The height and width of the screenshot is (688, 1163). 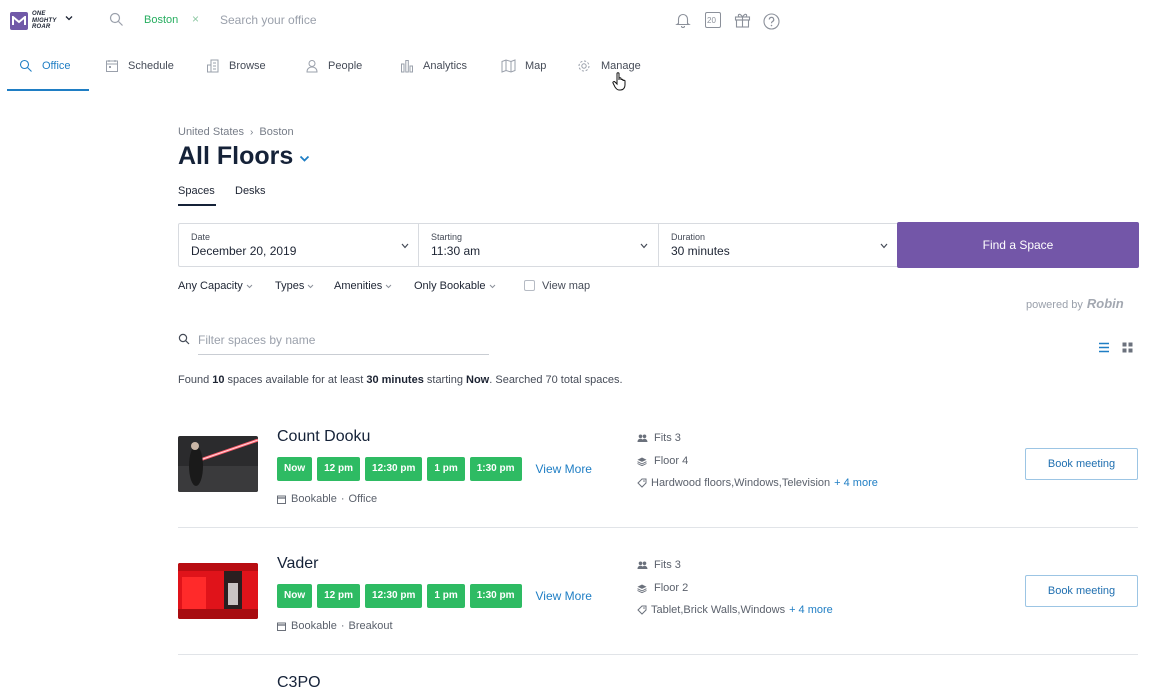 What do you see at coordinates (524, 74) in the screenshot?
I see `nav-map: Map` at bounding box center [524, 74].